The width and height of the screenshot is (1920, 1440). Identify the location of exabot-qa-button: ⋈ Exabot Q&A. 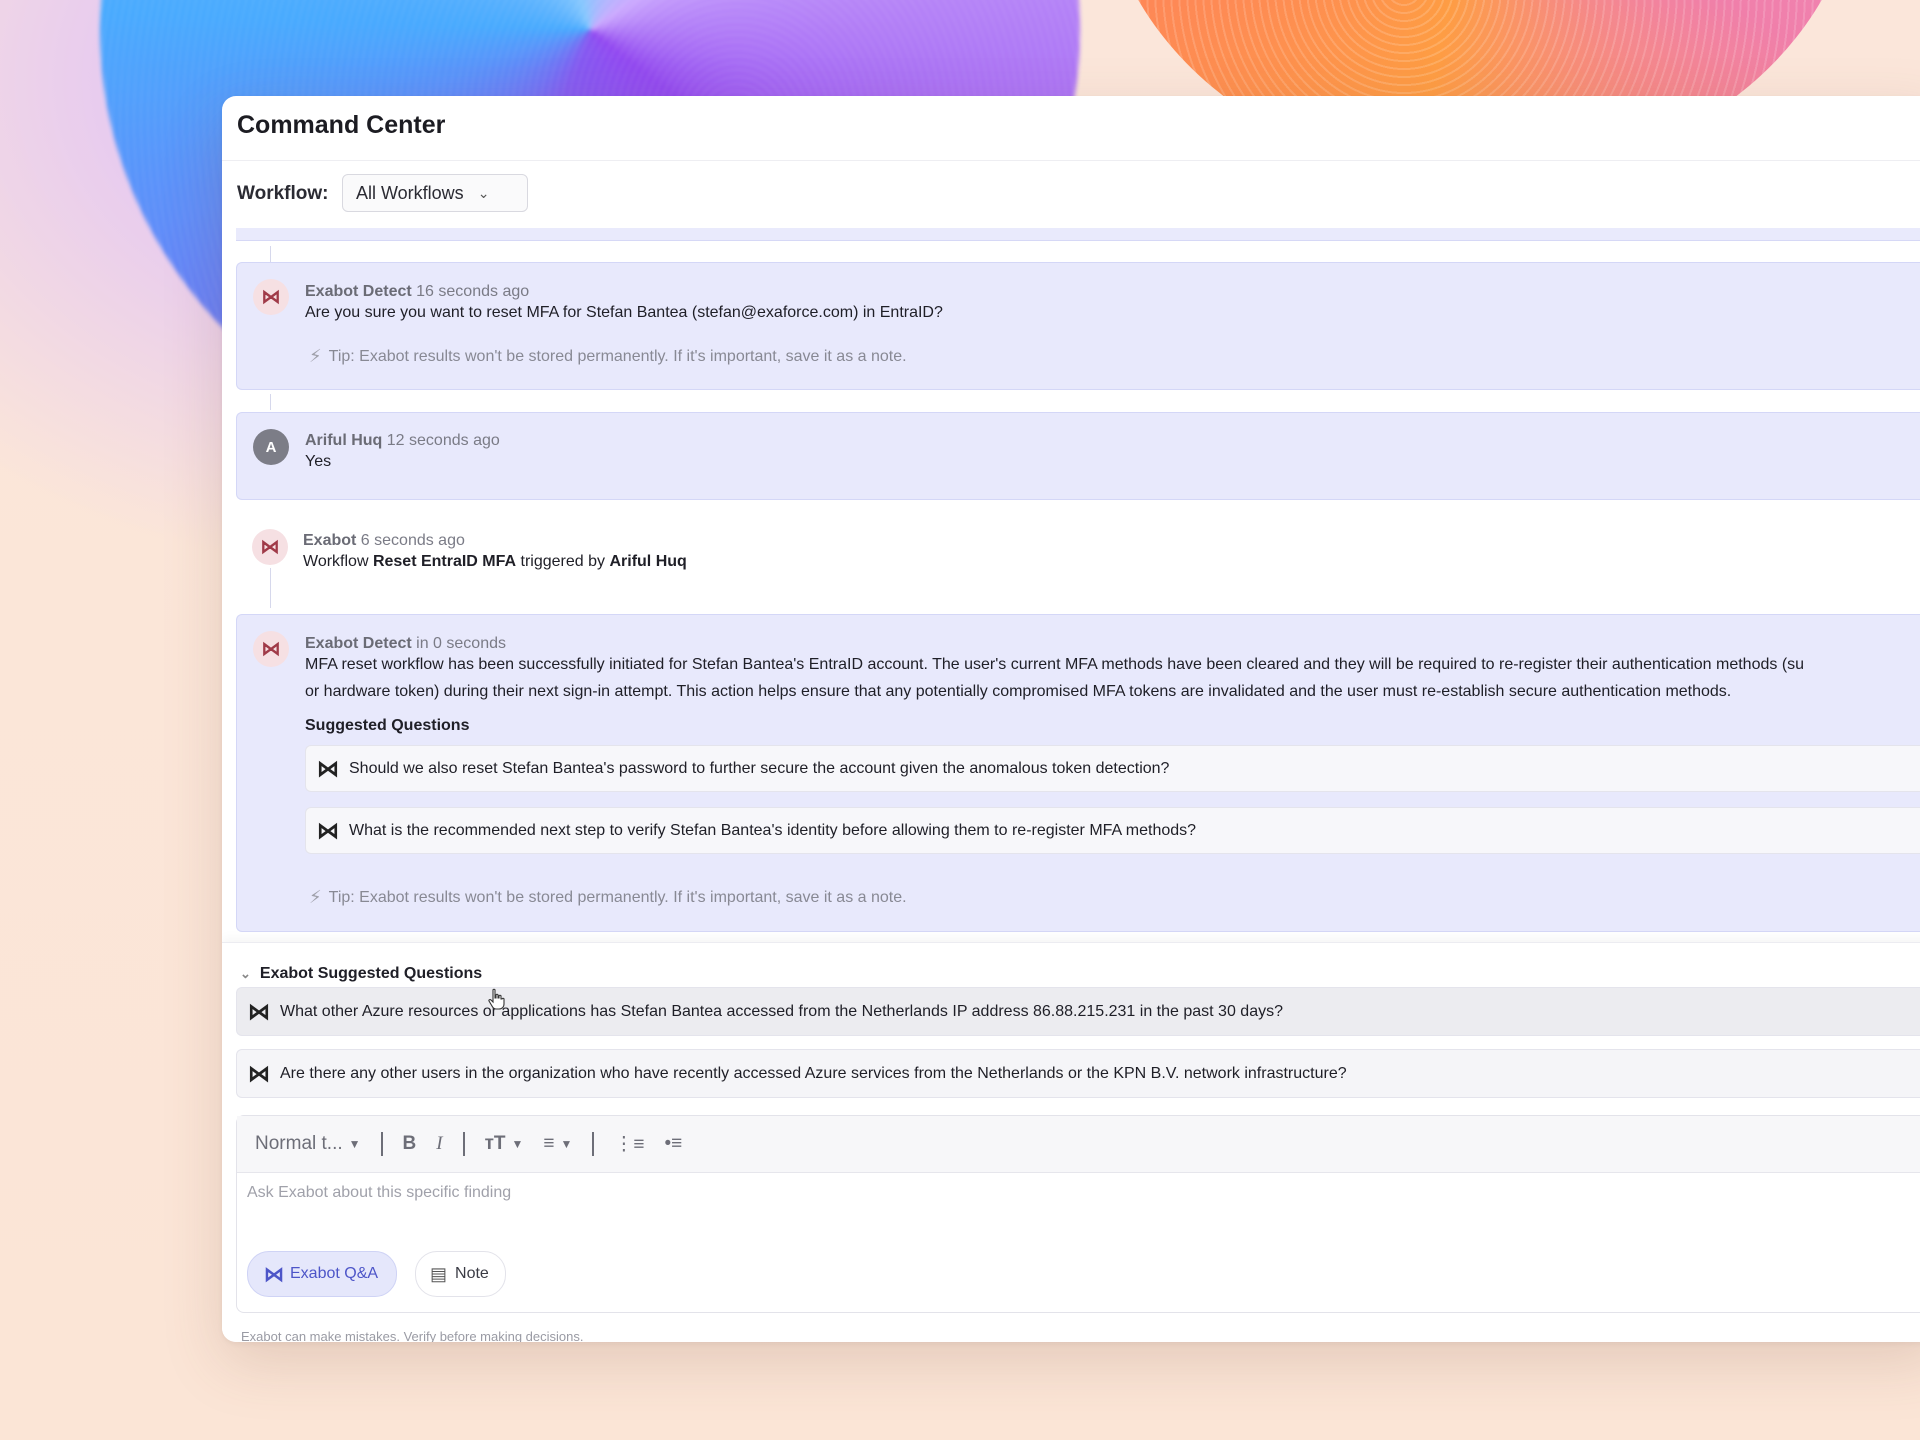
(322, 1274).